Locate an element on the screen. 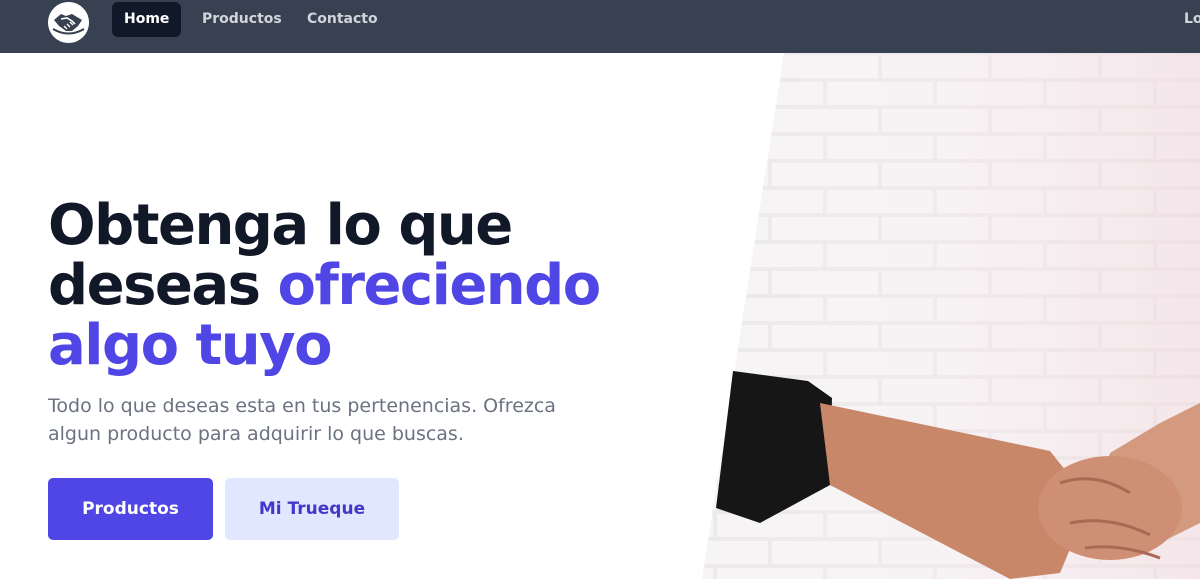 The height and width of the screenshot is (579, 1200). nav-login-link: Lo is located at coordinates (1192, 19).